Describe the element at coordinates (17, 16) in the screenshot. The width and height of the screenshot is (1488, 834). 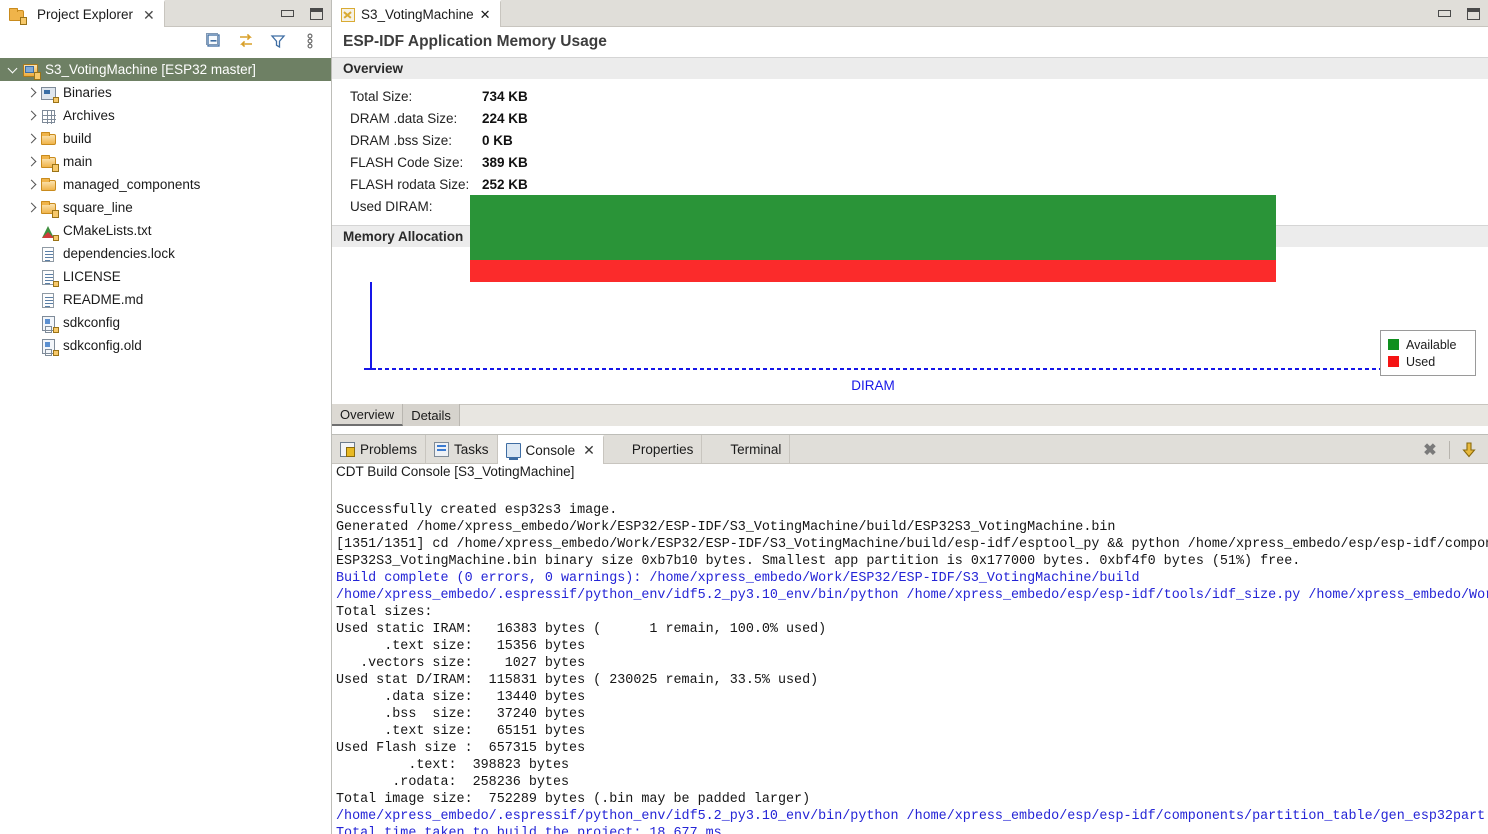
I see `project-explorer-icon` at that location.